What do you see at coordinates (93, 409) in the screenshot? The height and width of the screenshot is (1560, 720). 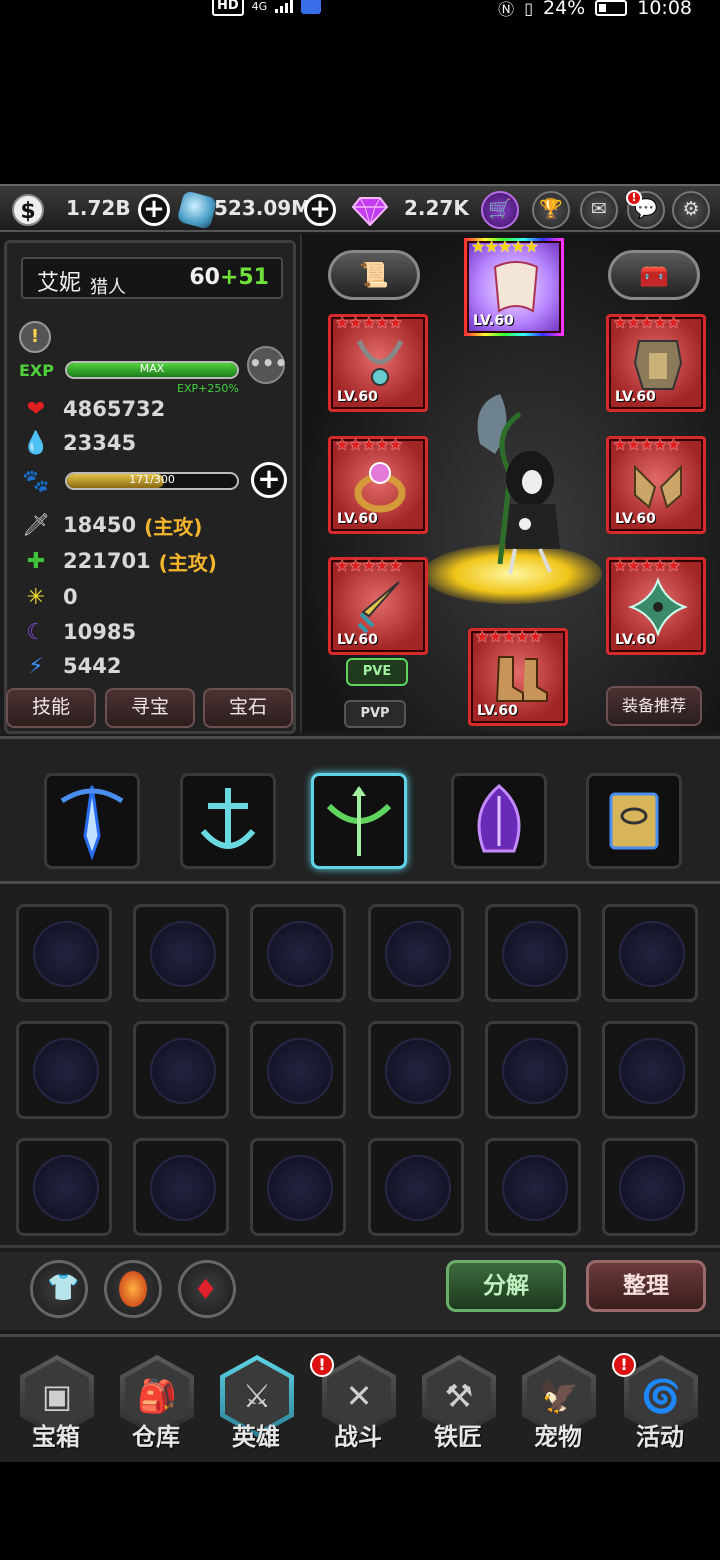 I see `hp-stat: ❤ 4865732` at bounding box center [93, 409].